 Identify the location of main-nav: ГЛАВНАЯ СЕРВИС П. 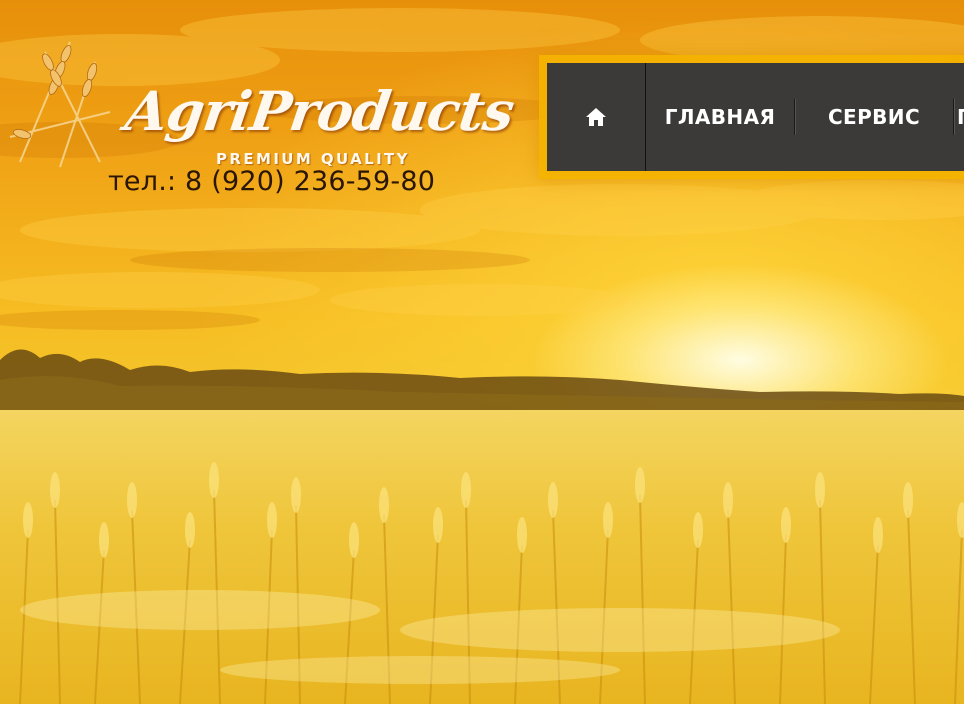
(755, 117).